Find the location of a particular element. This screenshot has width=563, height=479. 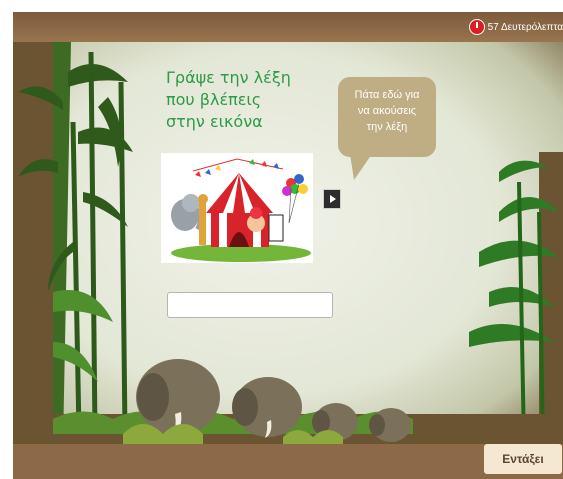

elephants-illustration is located at coordinates (267, 401).